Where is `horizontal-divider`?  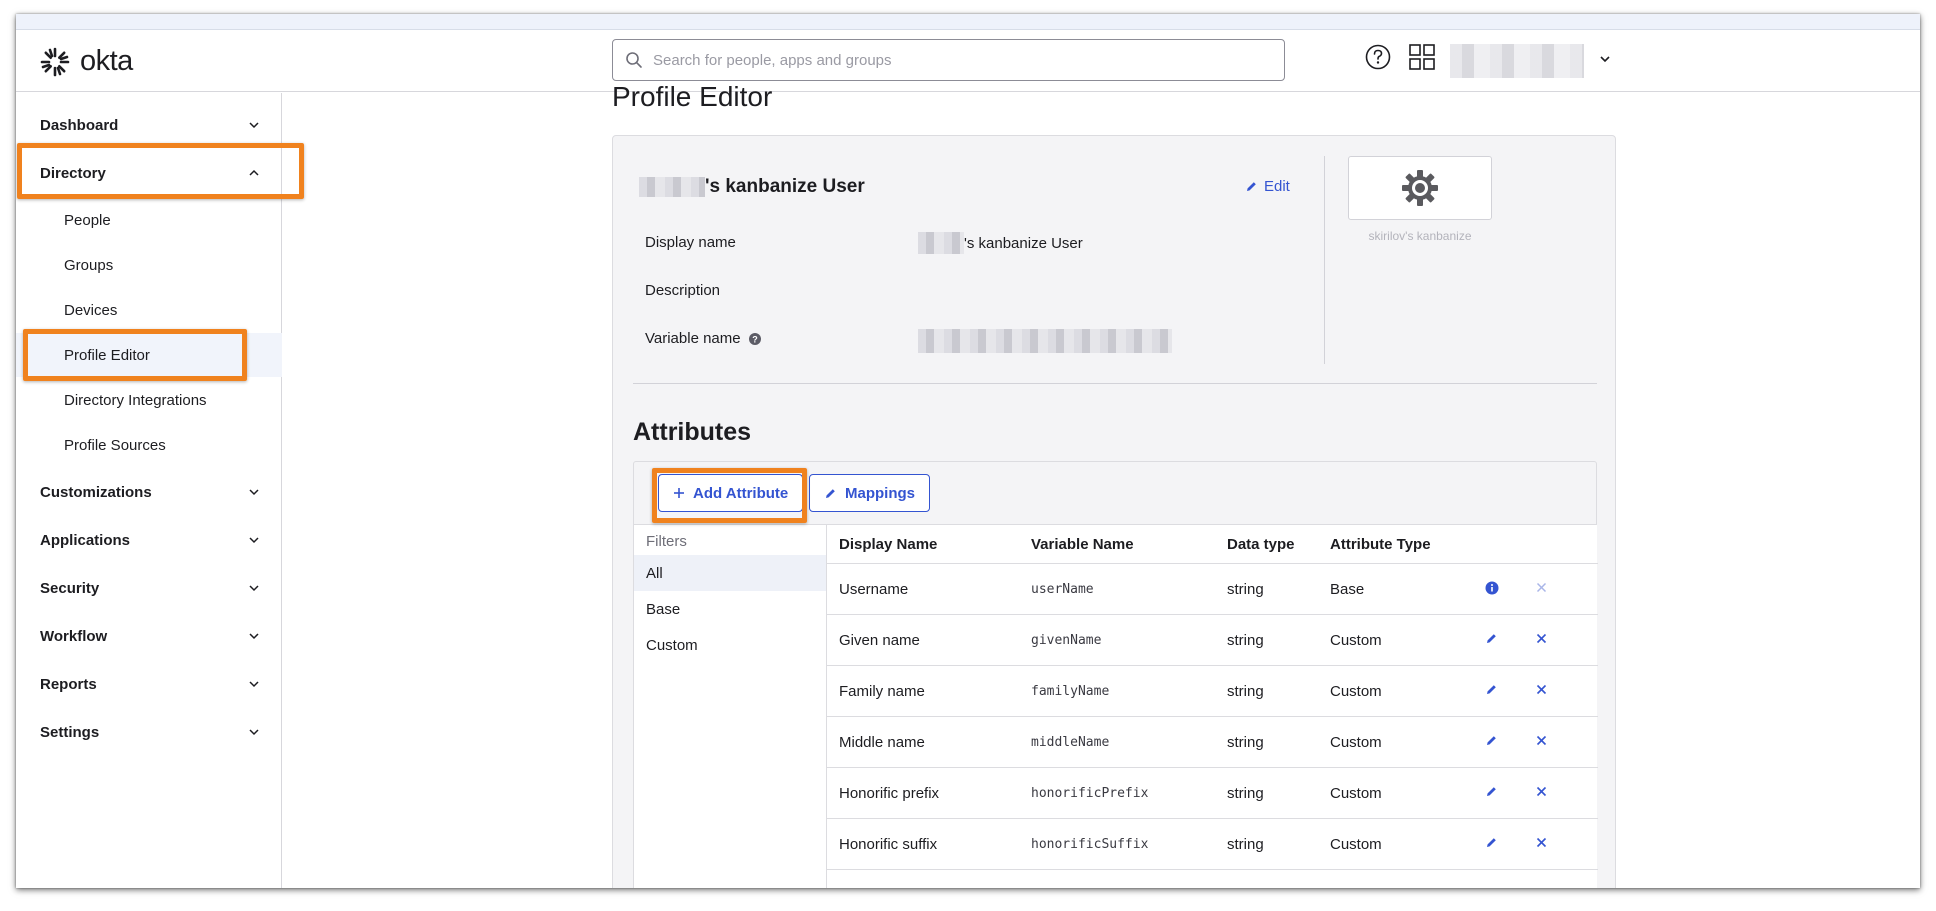 horizontal-divider is located at coordinates (1115, 383).